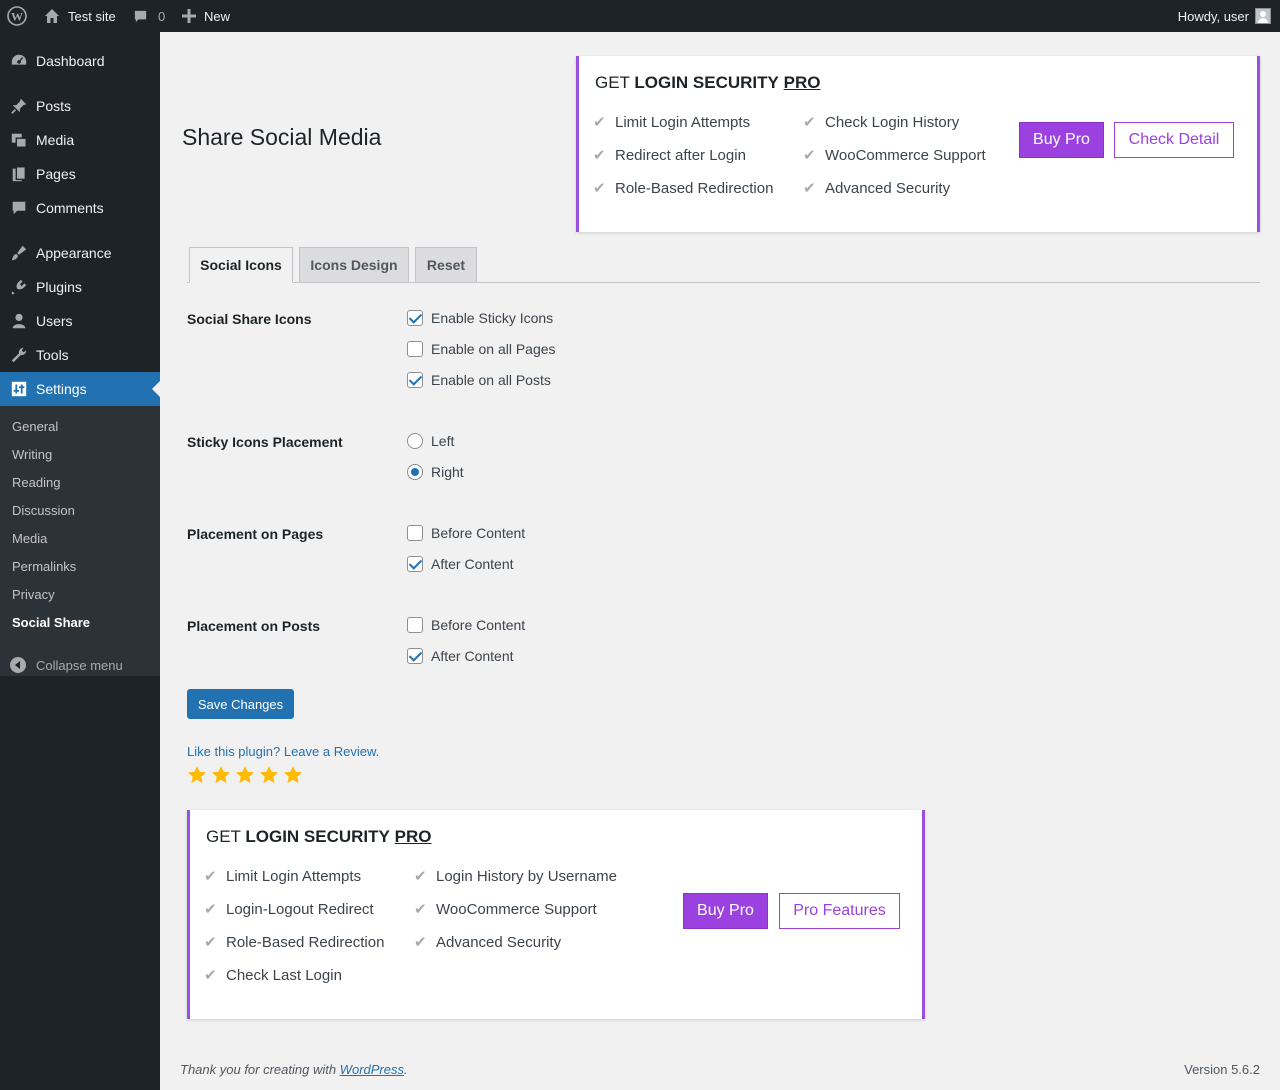 The height and width of the screenshot is (1090, 1280). Describe the element at coordinates (354, 265) in the screenshot. I see `tab-icons-design: Icons Design` at that location.